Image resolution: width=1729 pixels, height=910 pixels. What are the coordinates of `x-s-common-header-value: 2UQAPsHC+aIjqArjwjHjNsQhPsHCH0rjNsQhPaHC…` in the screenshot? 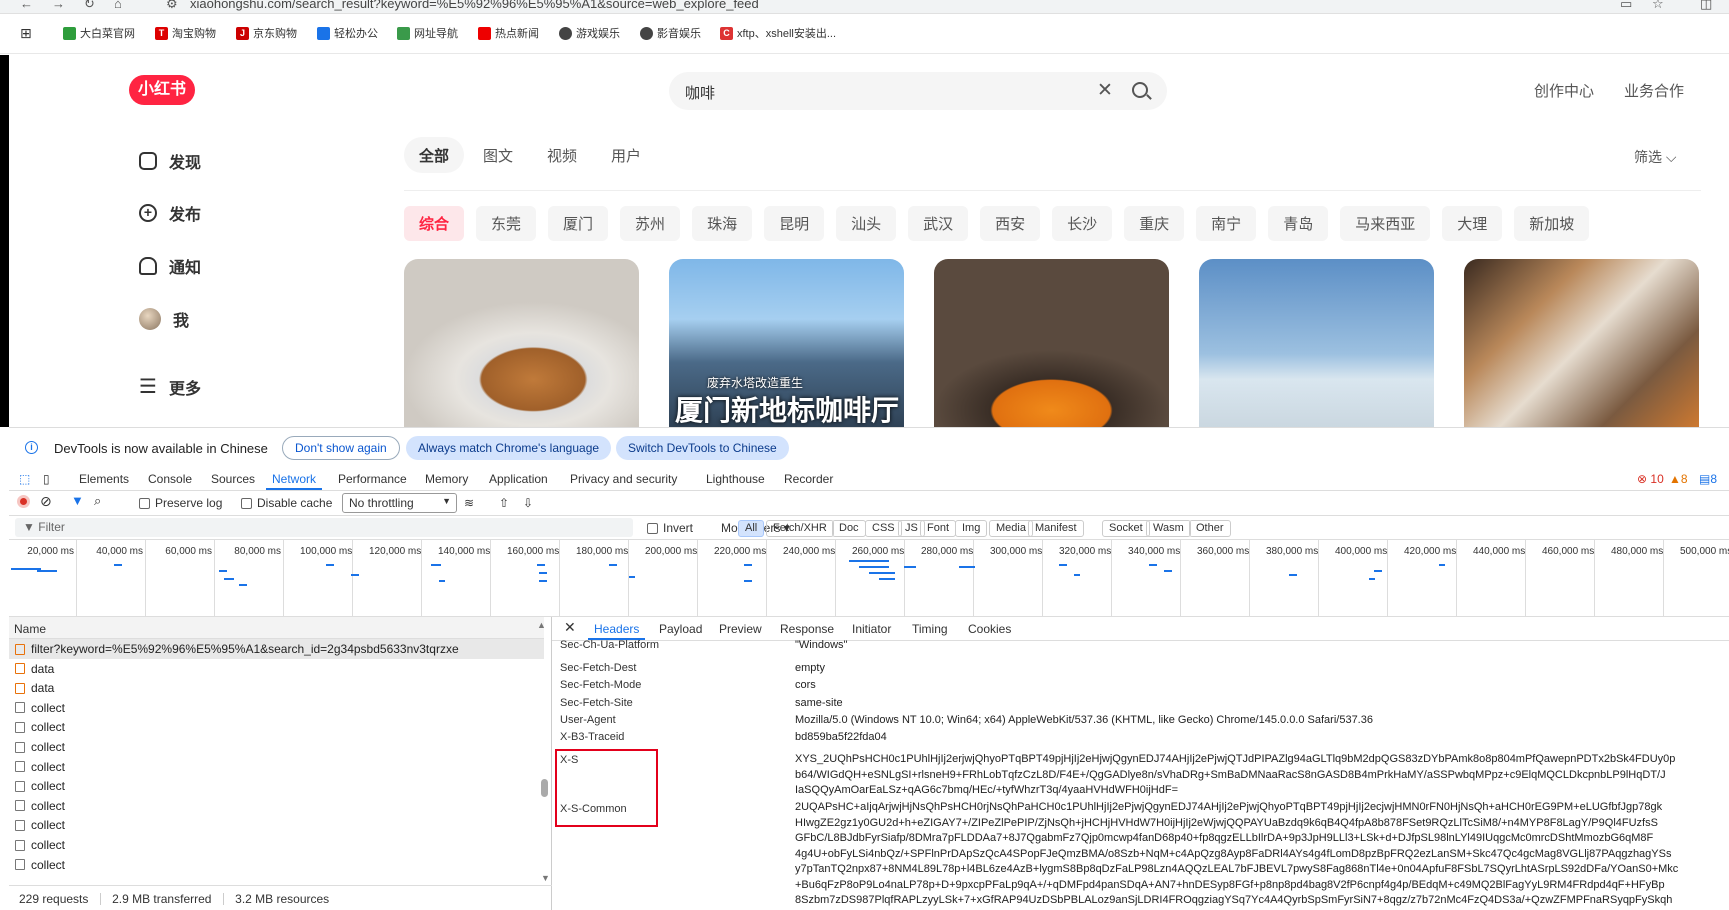 It's located at (1262, 854).